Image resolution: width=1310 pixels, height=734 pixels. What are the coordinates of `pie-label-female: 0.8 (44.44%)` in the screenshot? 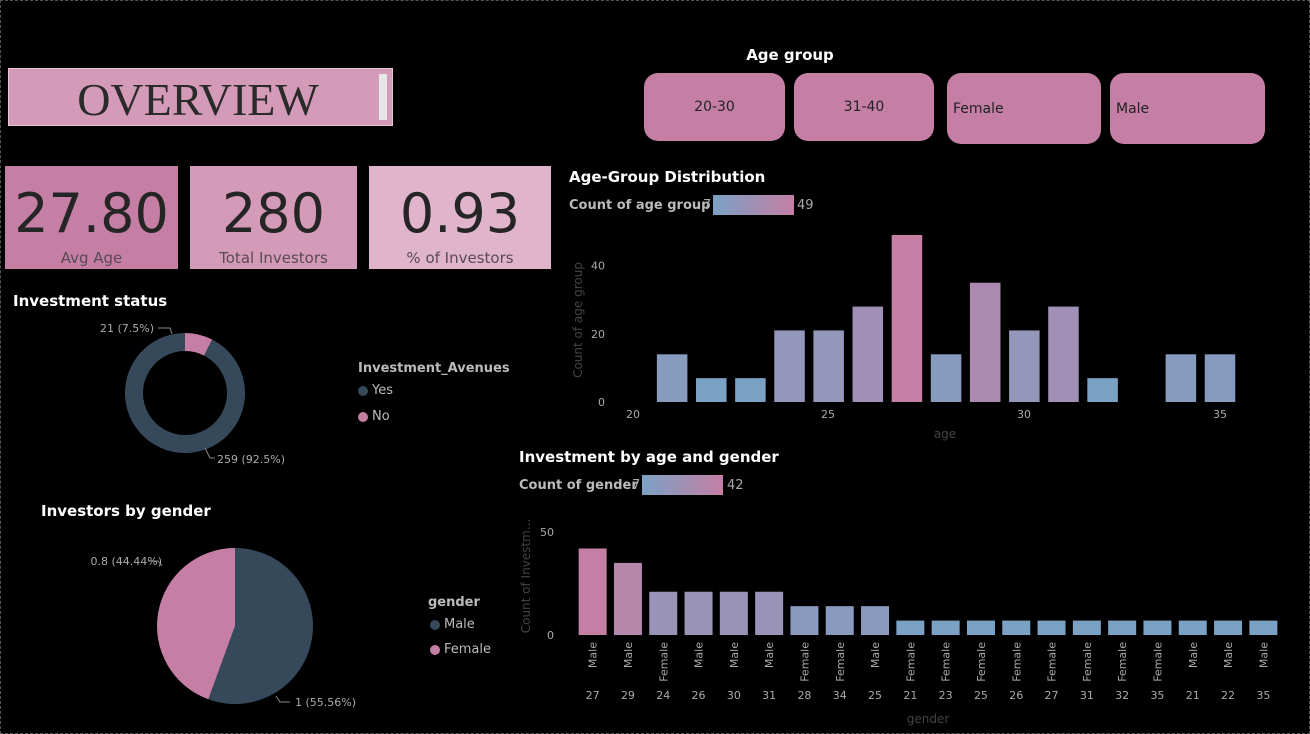 It's located at (126, 561).